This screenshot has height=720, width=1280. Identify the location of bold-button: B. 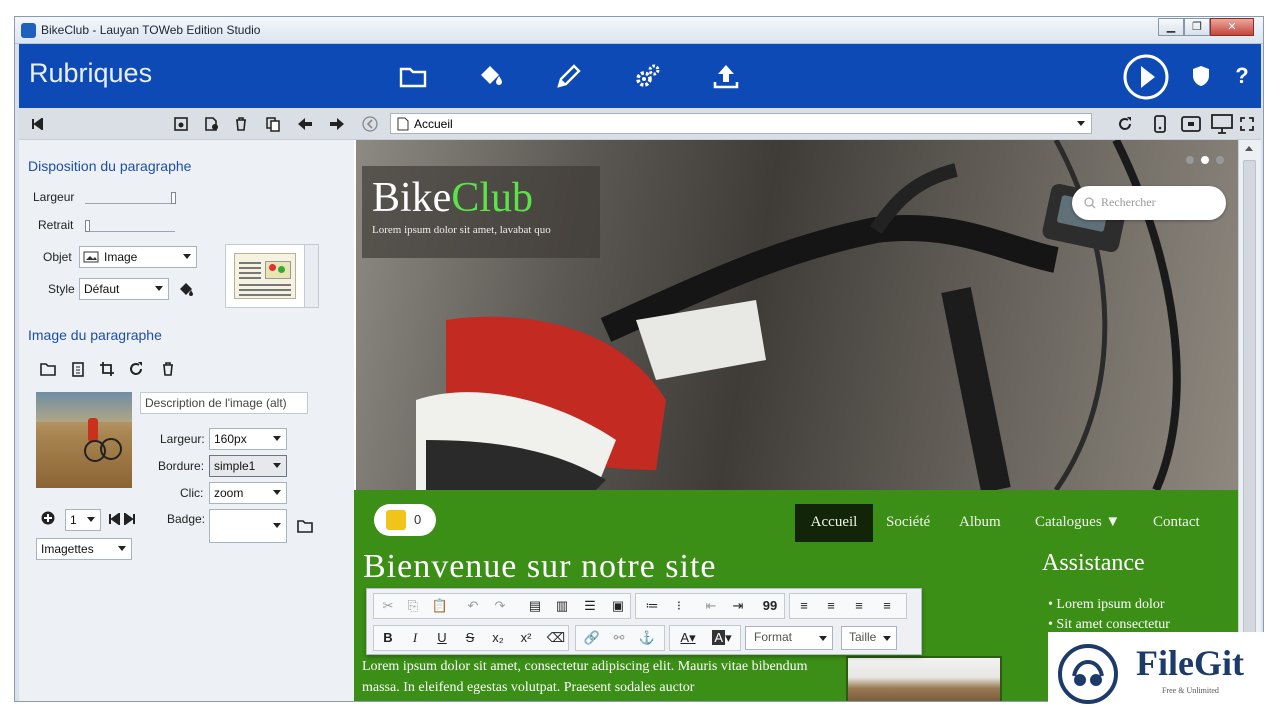
(388, 638).